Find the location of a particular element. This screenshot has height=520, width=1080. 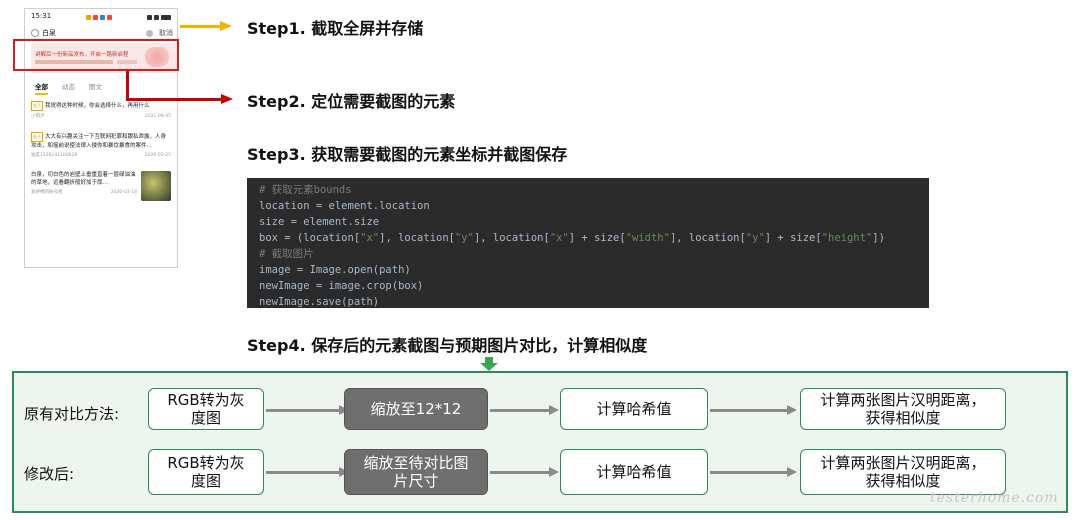

status-bar: 15:31 is located at coordinates (101, 16).